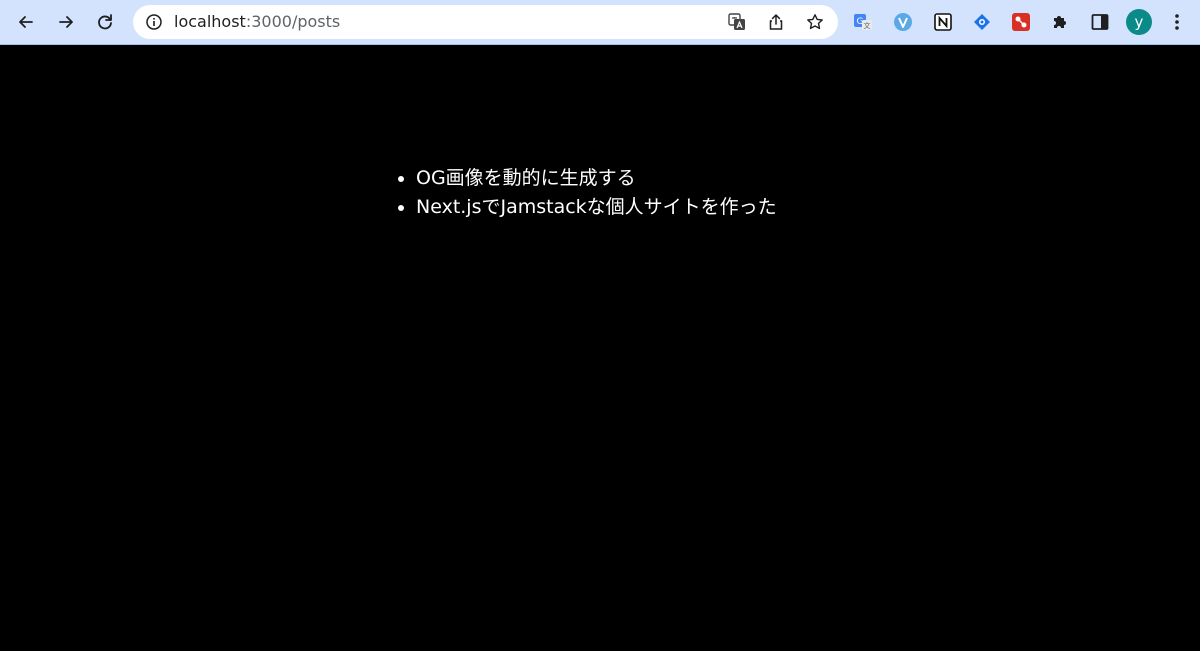 This screenshot has width=1200, height=651. I want to click on google-translate-extension: G文, so click(863, 22).